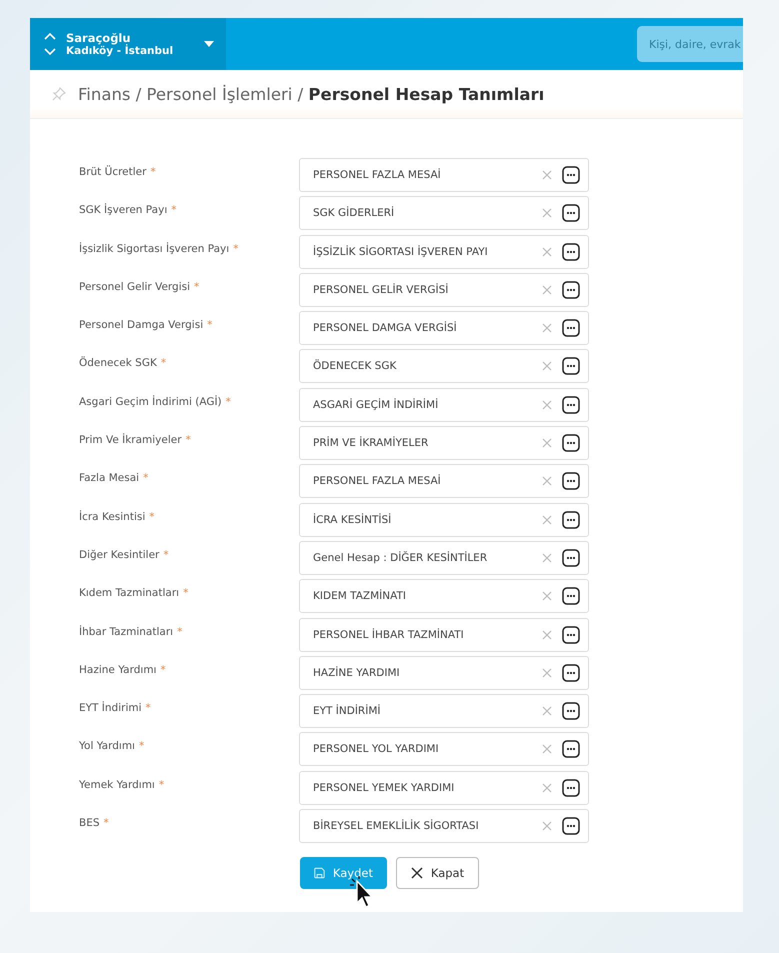 Image resolution: width=779 pixels, height=953 pixels. Describe the element at coordinates (209, 44) in the screenshot. I see `caret-icon` at that location.